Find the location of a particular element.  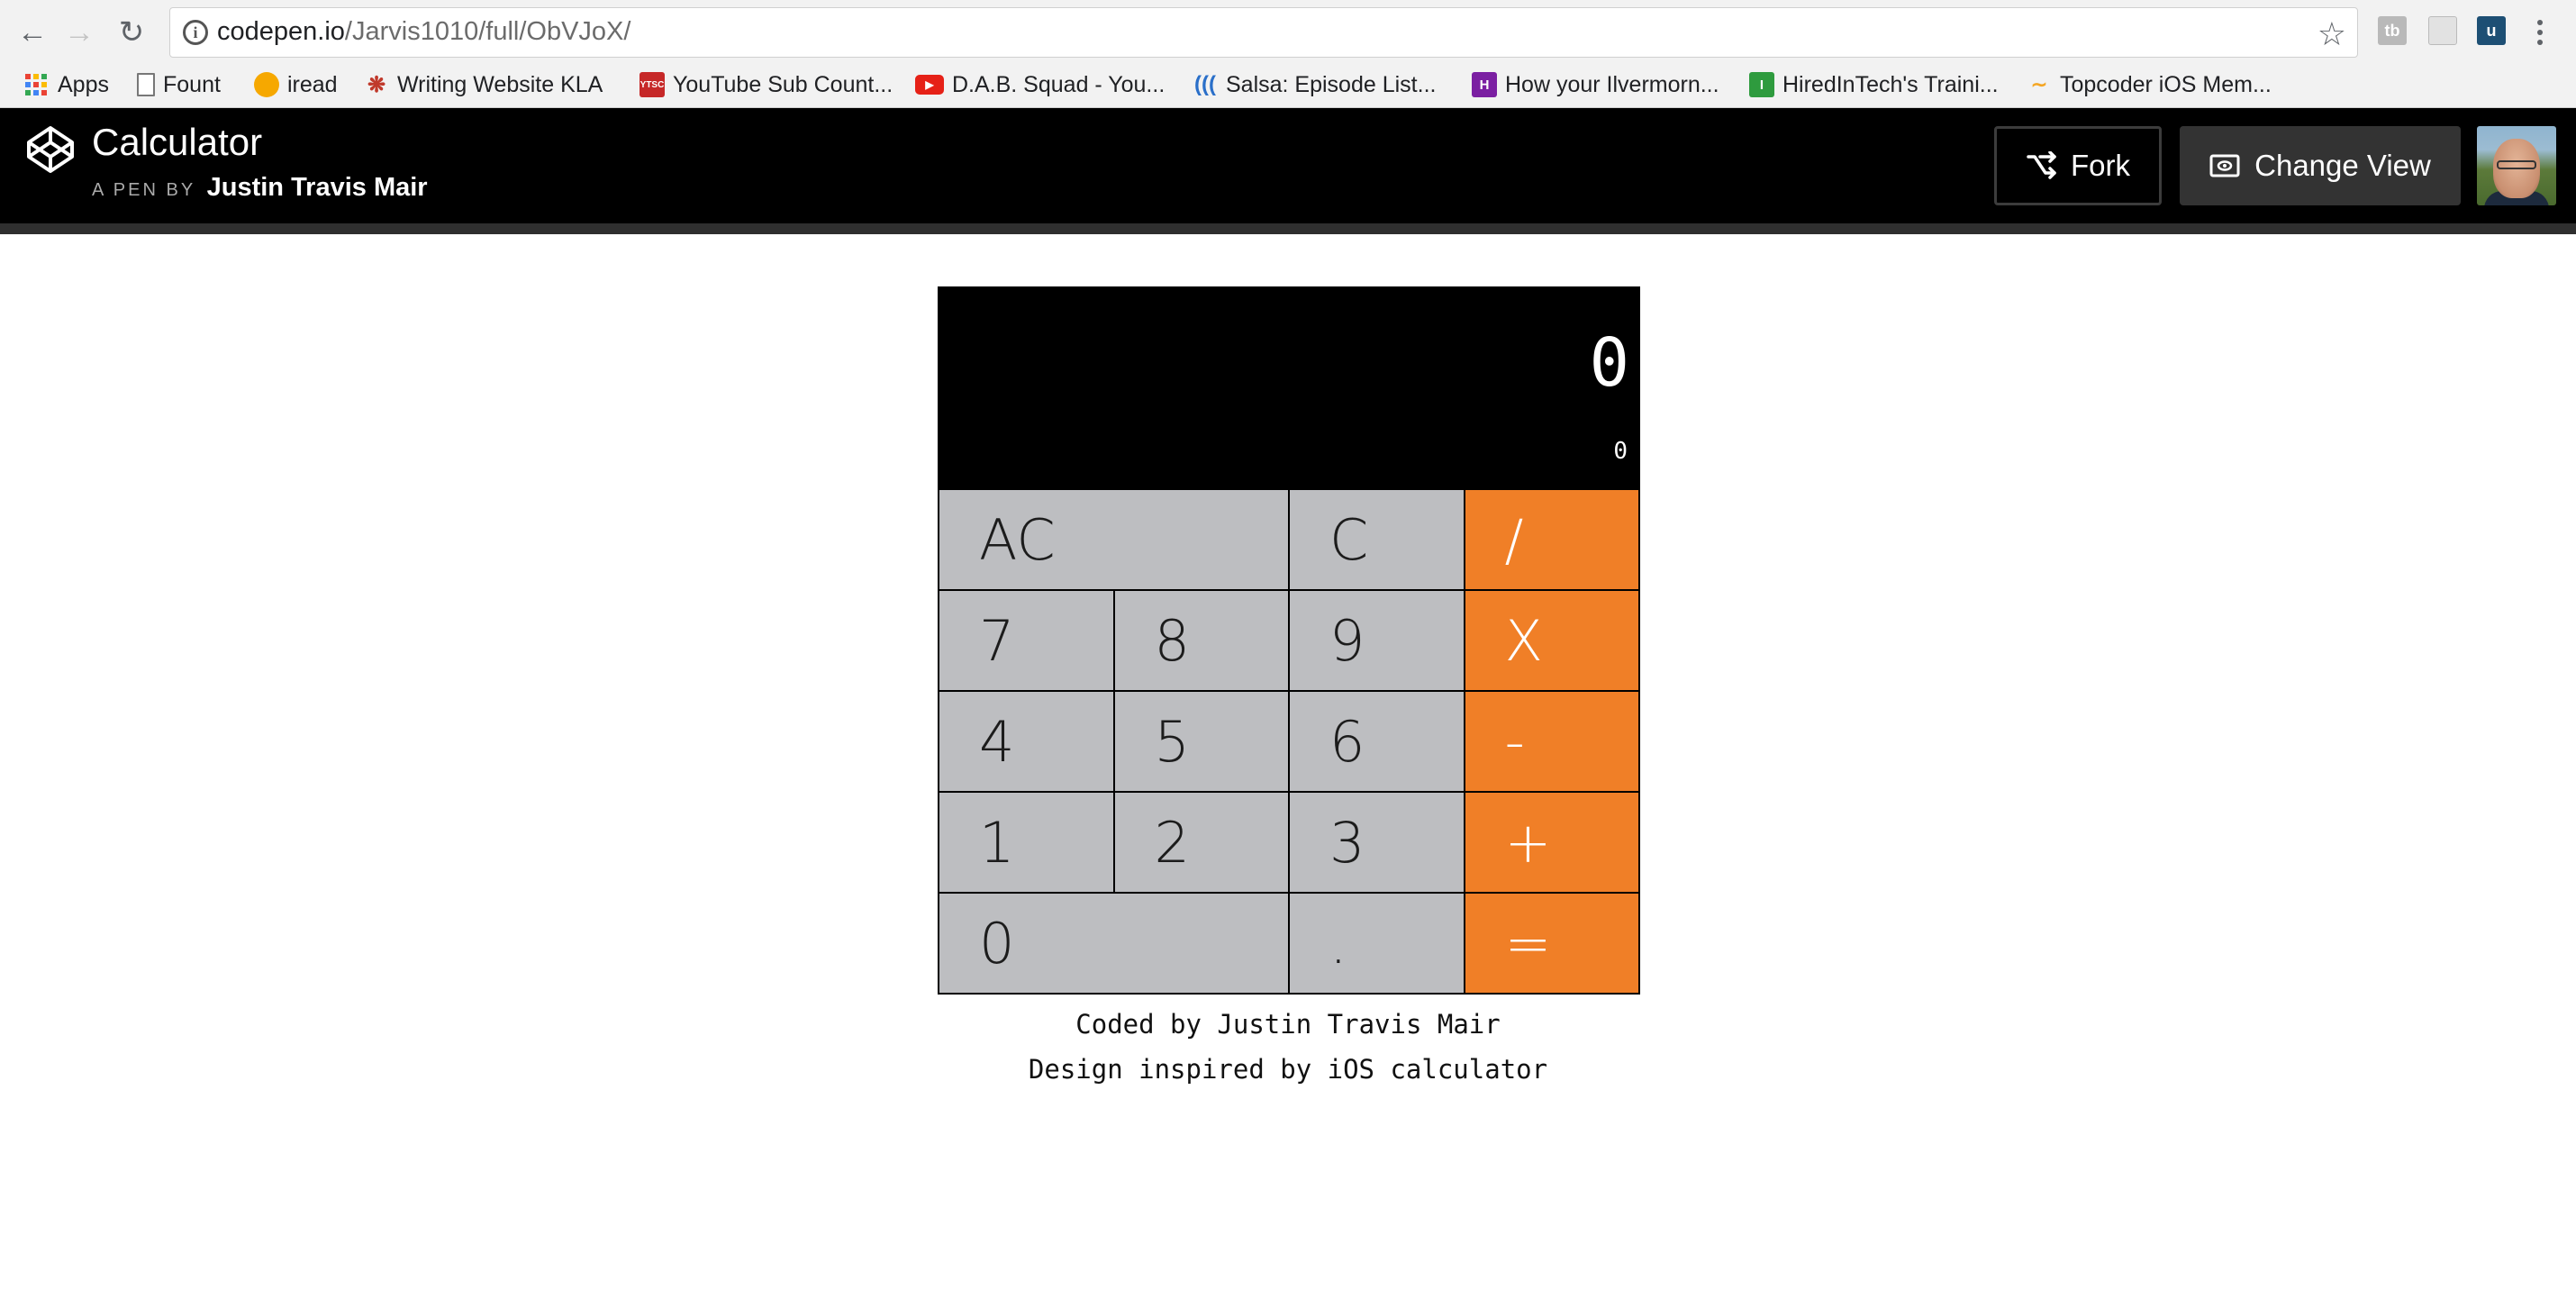

calculator-display: 0 0 is located at coordinates (1288, 389).